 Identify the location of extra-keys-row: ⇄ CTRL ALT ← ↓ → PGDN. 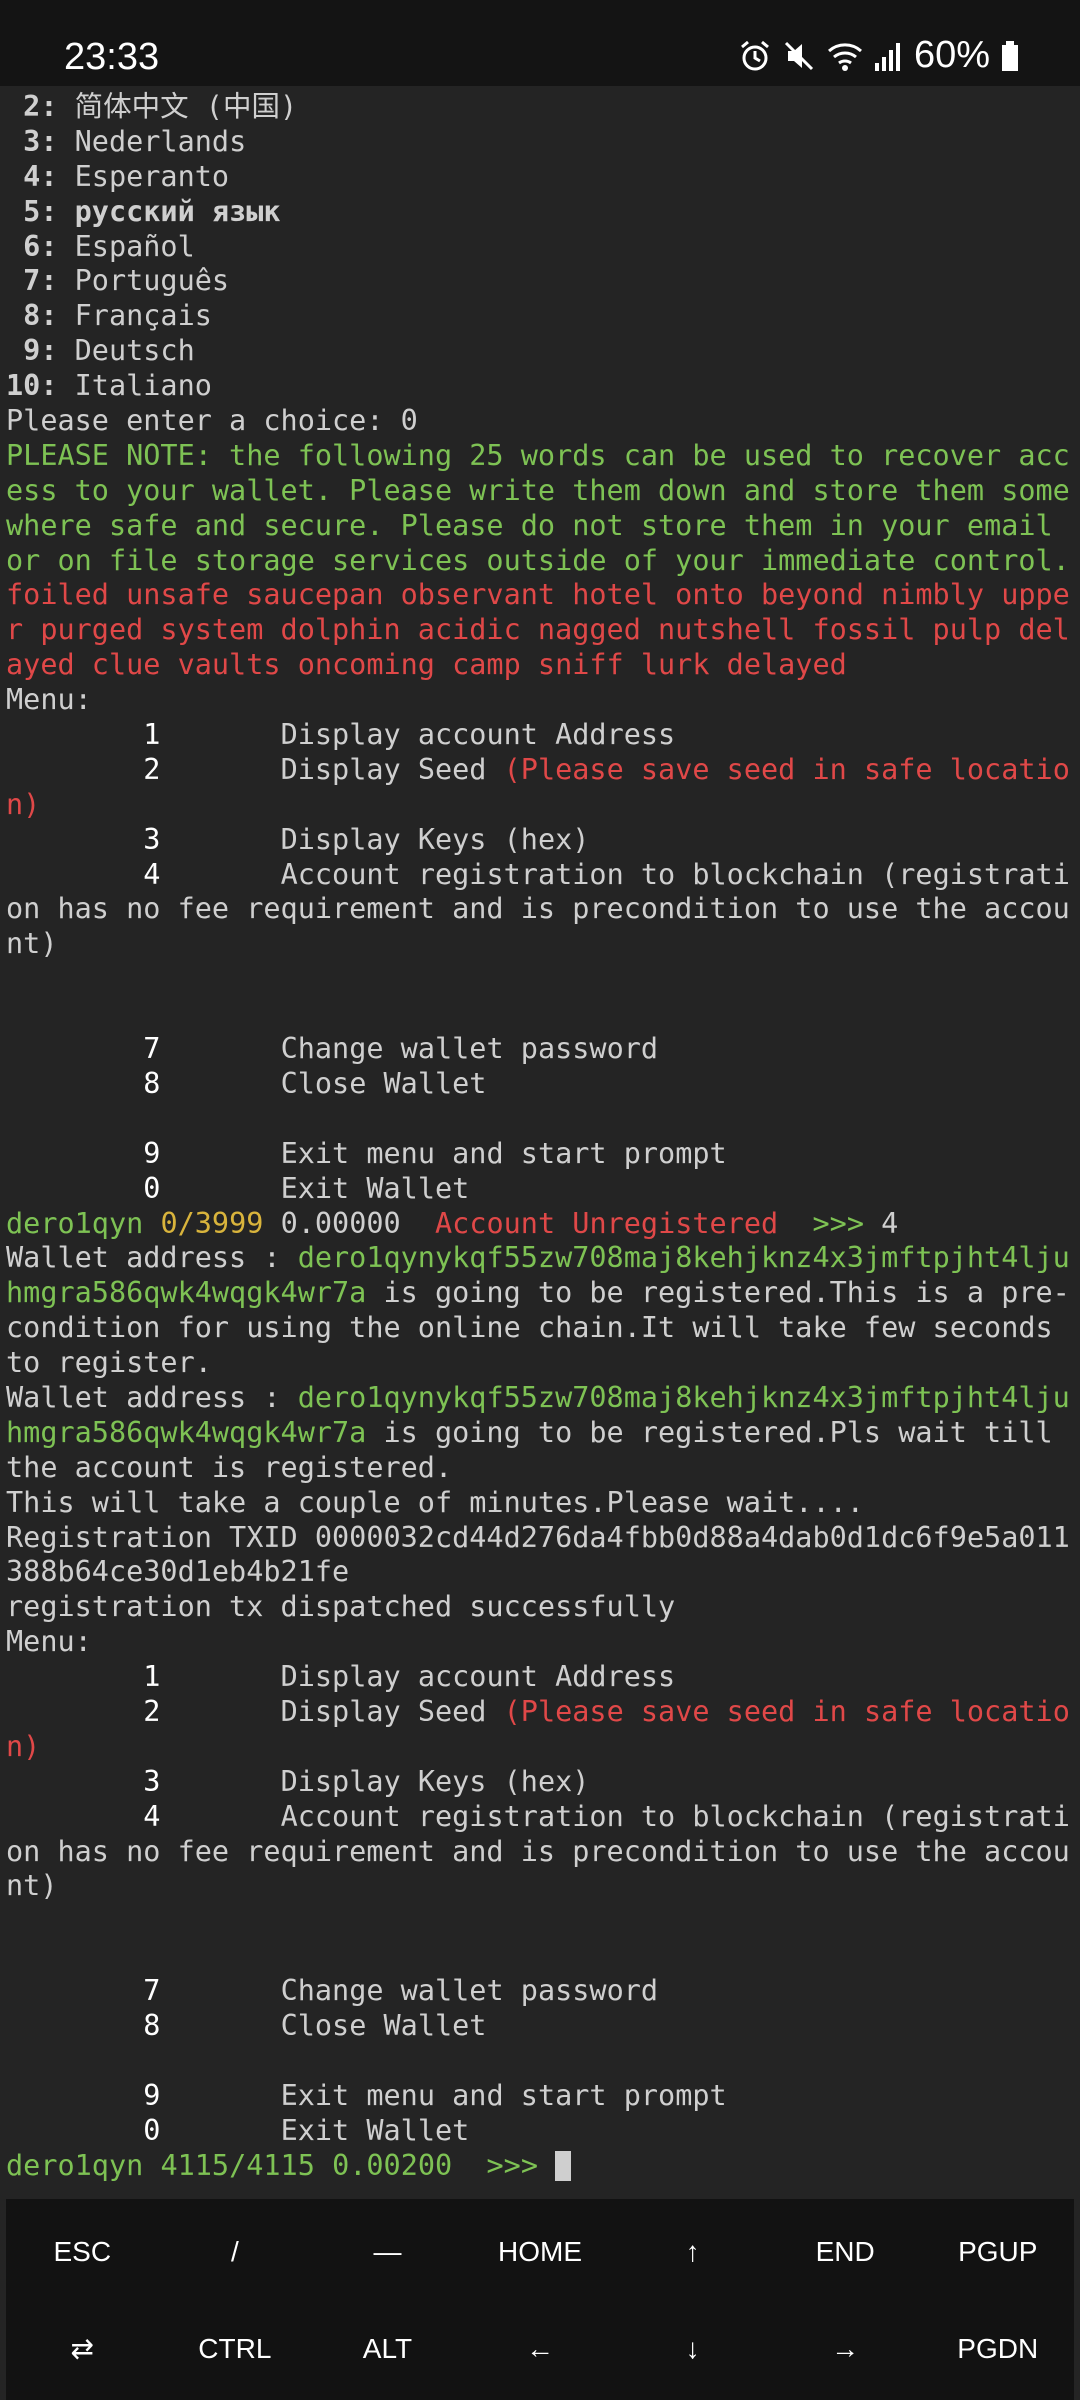
(540, 2348).